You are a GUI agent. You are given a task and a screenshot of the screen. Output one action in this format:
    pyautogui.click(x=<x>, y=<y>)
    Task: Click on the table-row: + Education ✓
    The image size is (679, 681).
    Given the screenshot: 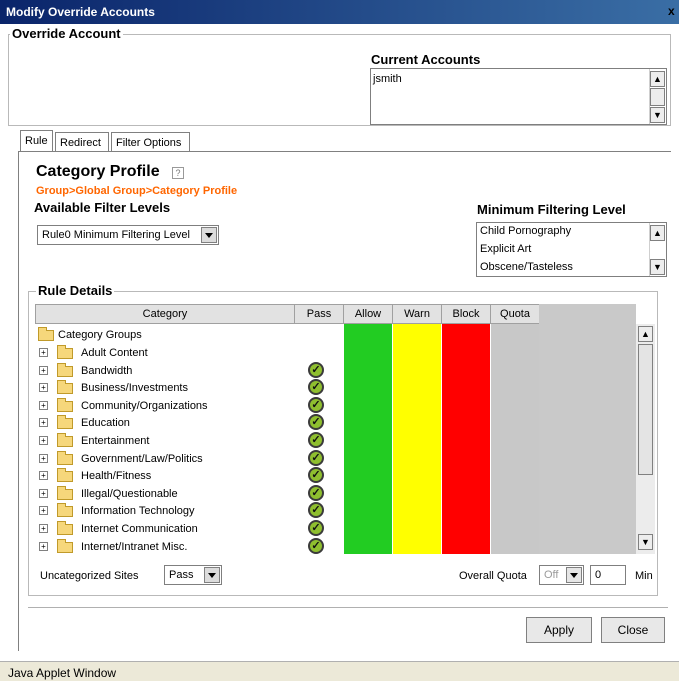 What is the action you would take?
    pyautogui.click(x=185, y=422)
    